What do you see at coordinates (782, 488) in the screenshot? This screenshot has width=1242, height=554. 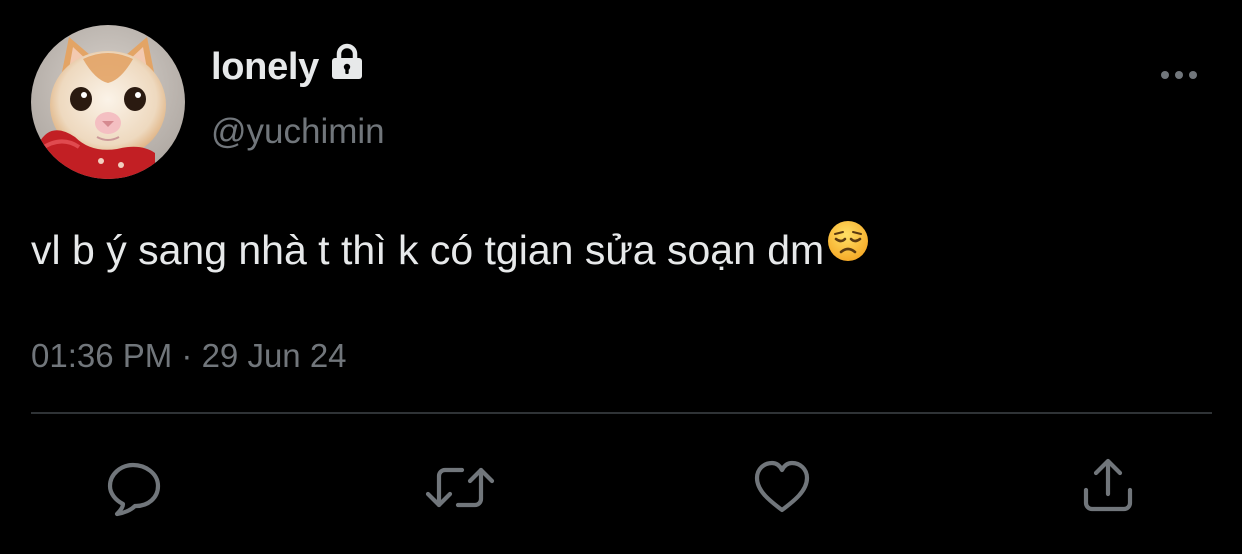 I see `heart-icon` at bounding box center [782, 488].